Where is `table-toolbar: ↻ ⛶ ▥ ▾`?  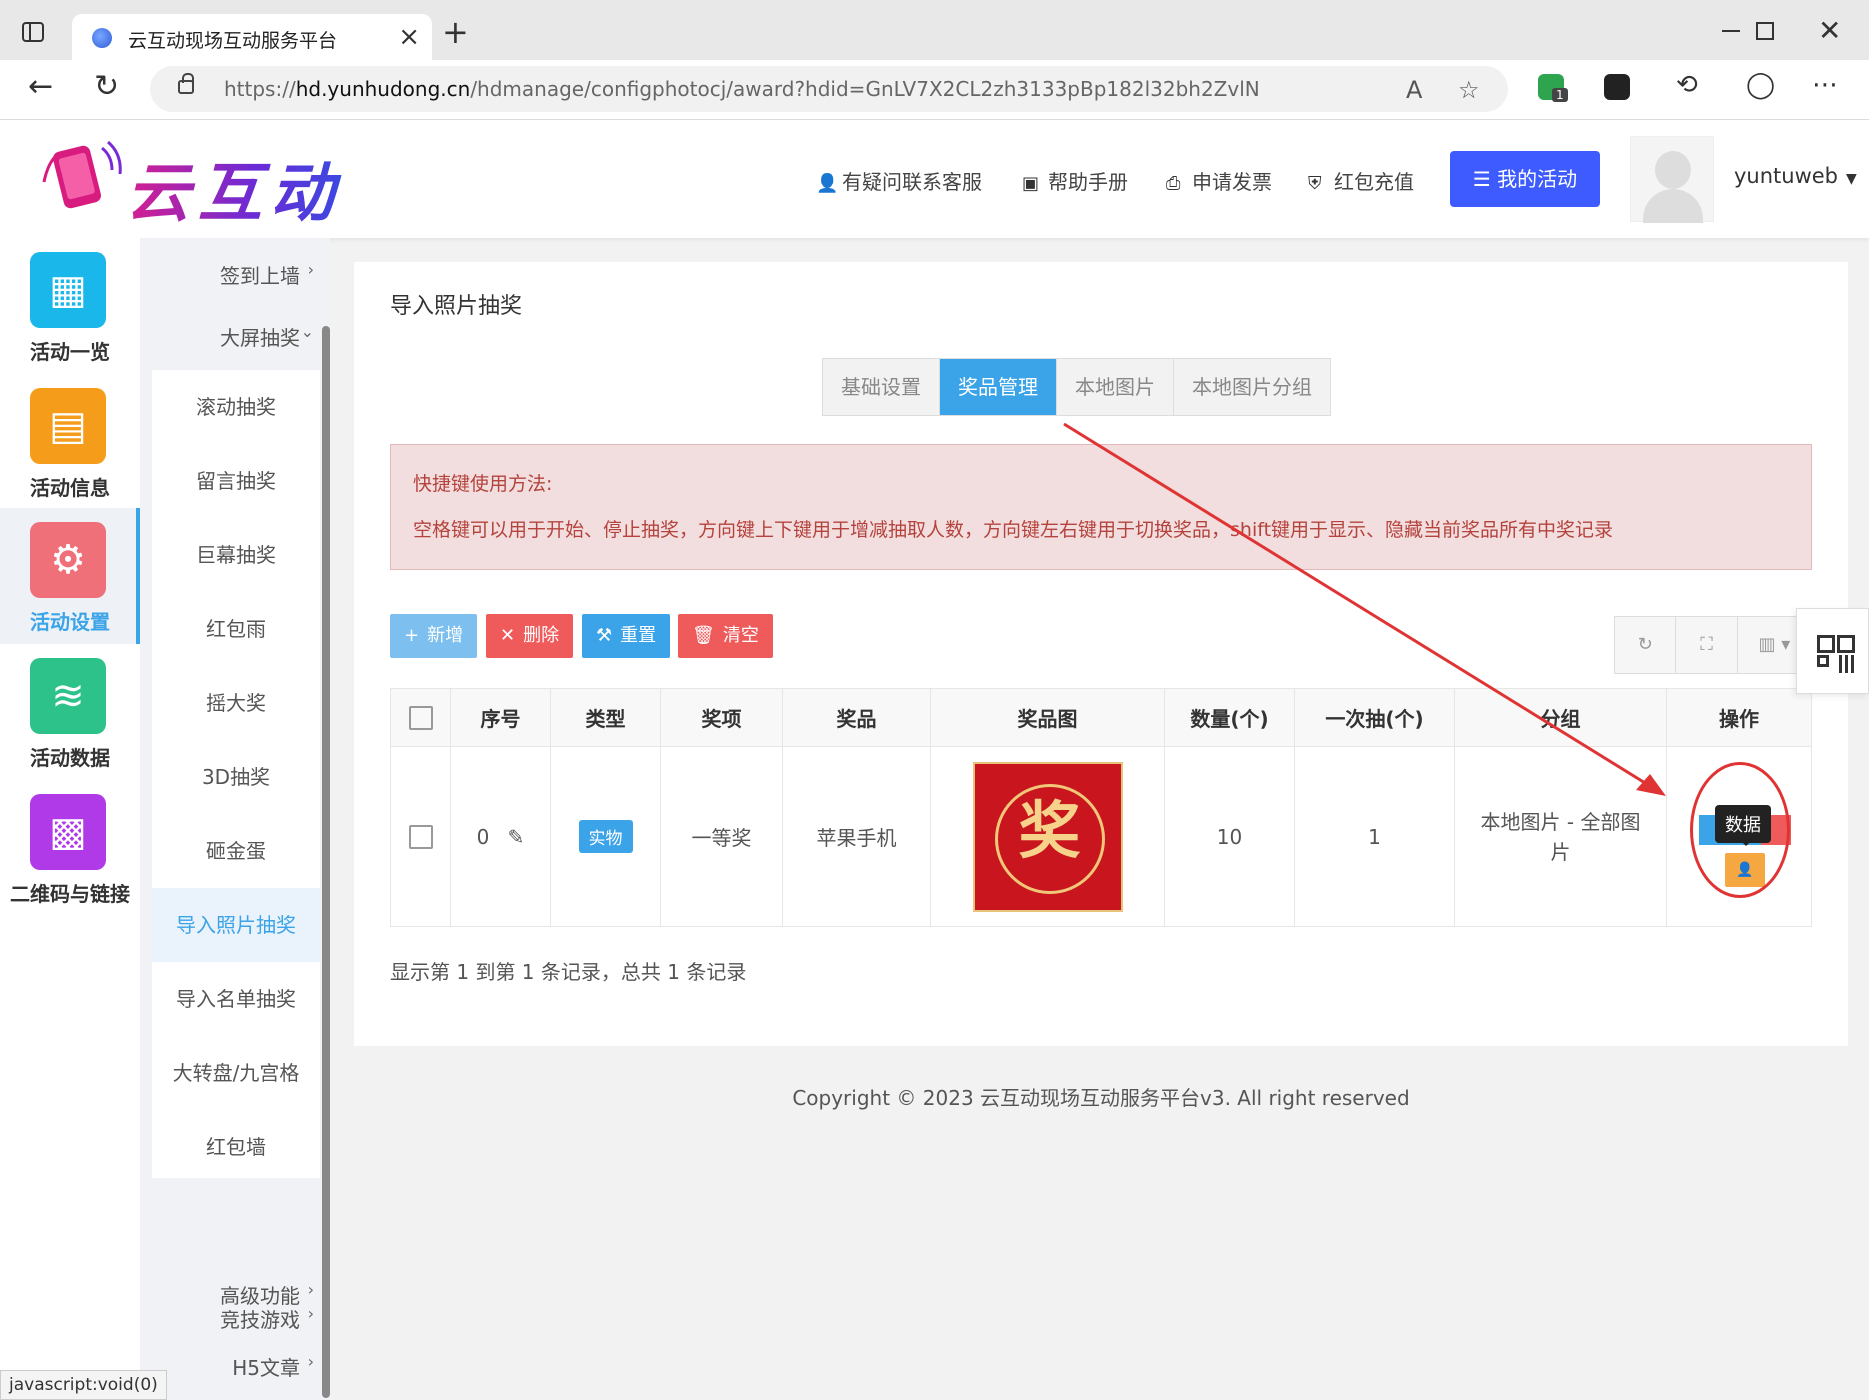
table-toolbar: ↻ ⛶ ▥ ▾ is located at coordinates (1713, 645).